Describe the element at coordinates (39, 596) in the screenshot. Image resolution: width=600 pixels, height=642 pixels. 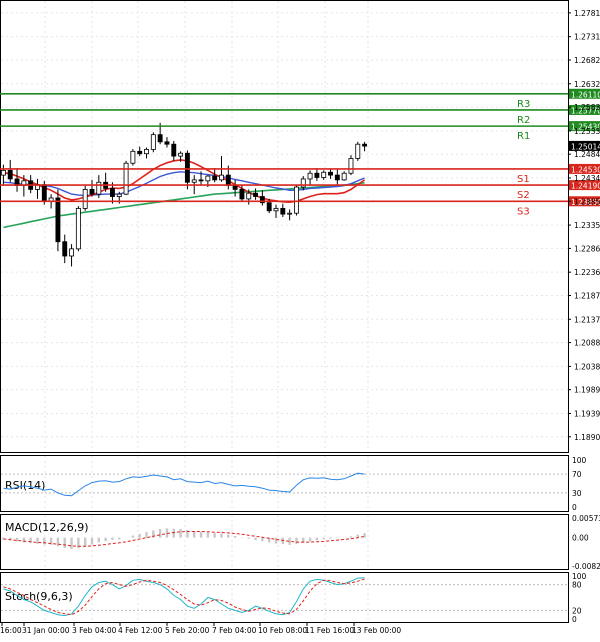
I see `stoch-label: Stoch(9,6,3)` at that location.